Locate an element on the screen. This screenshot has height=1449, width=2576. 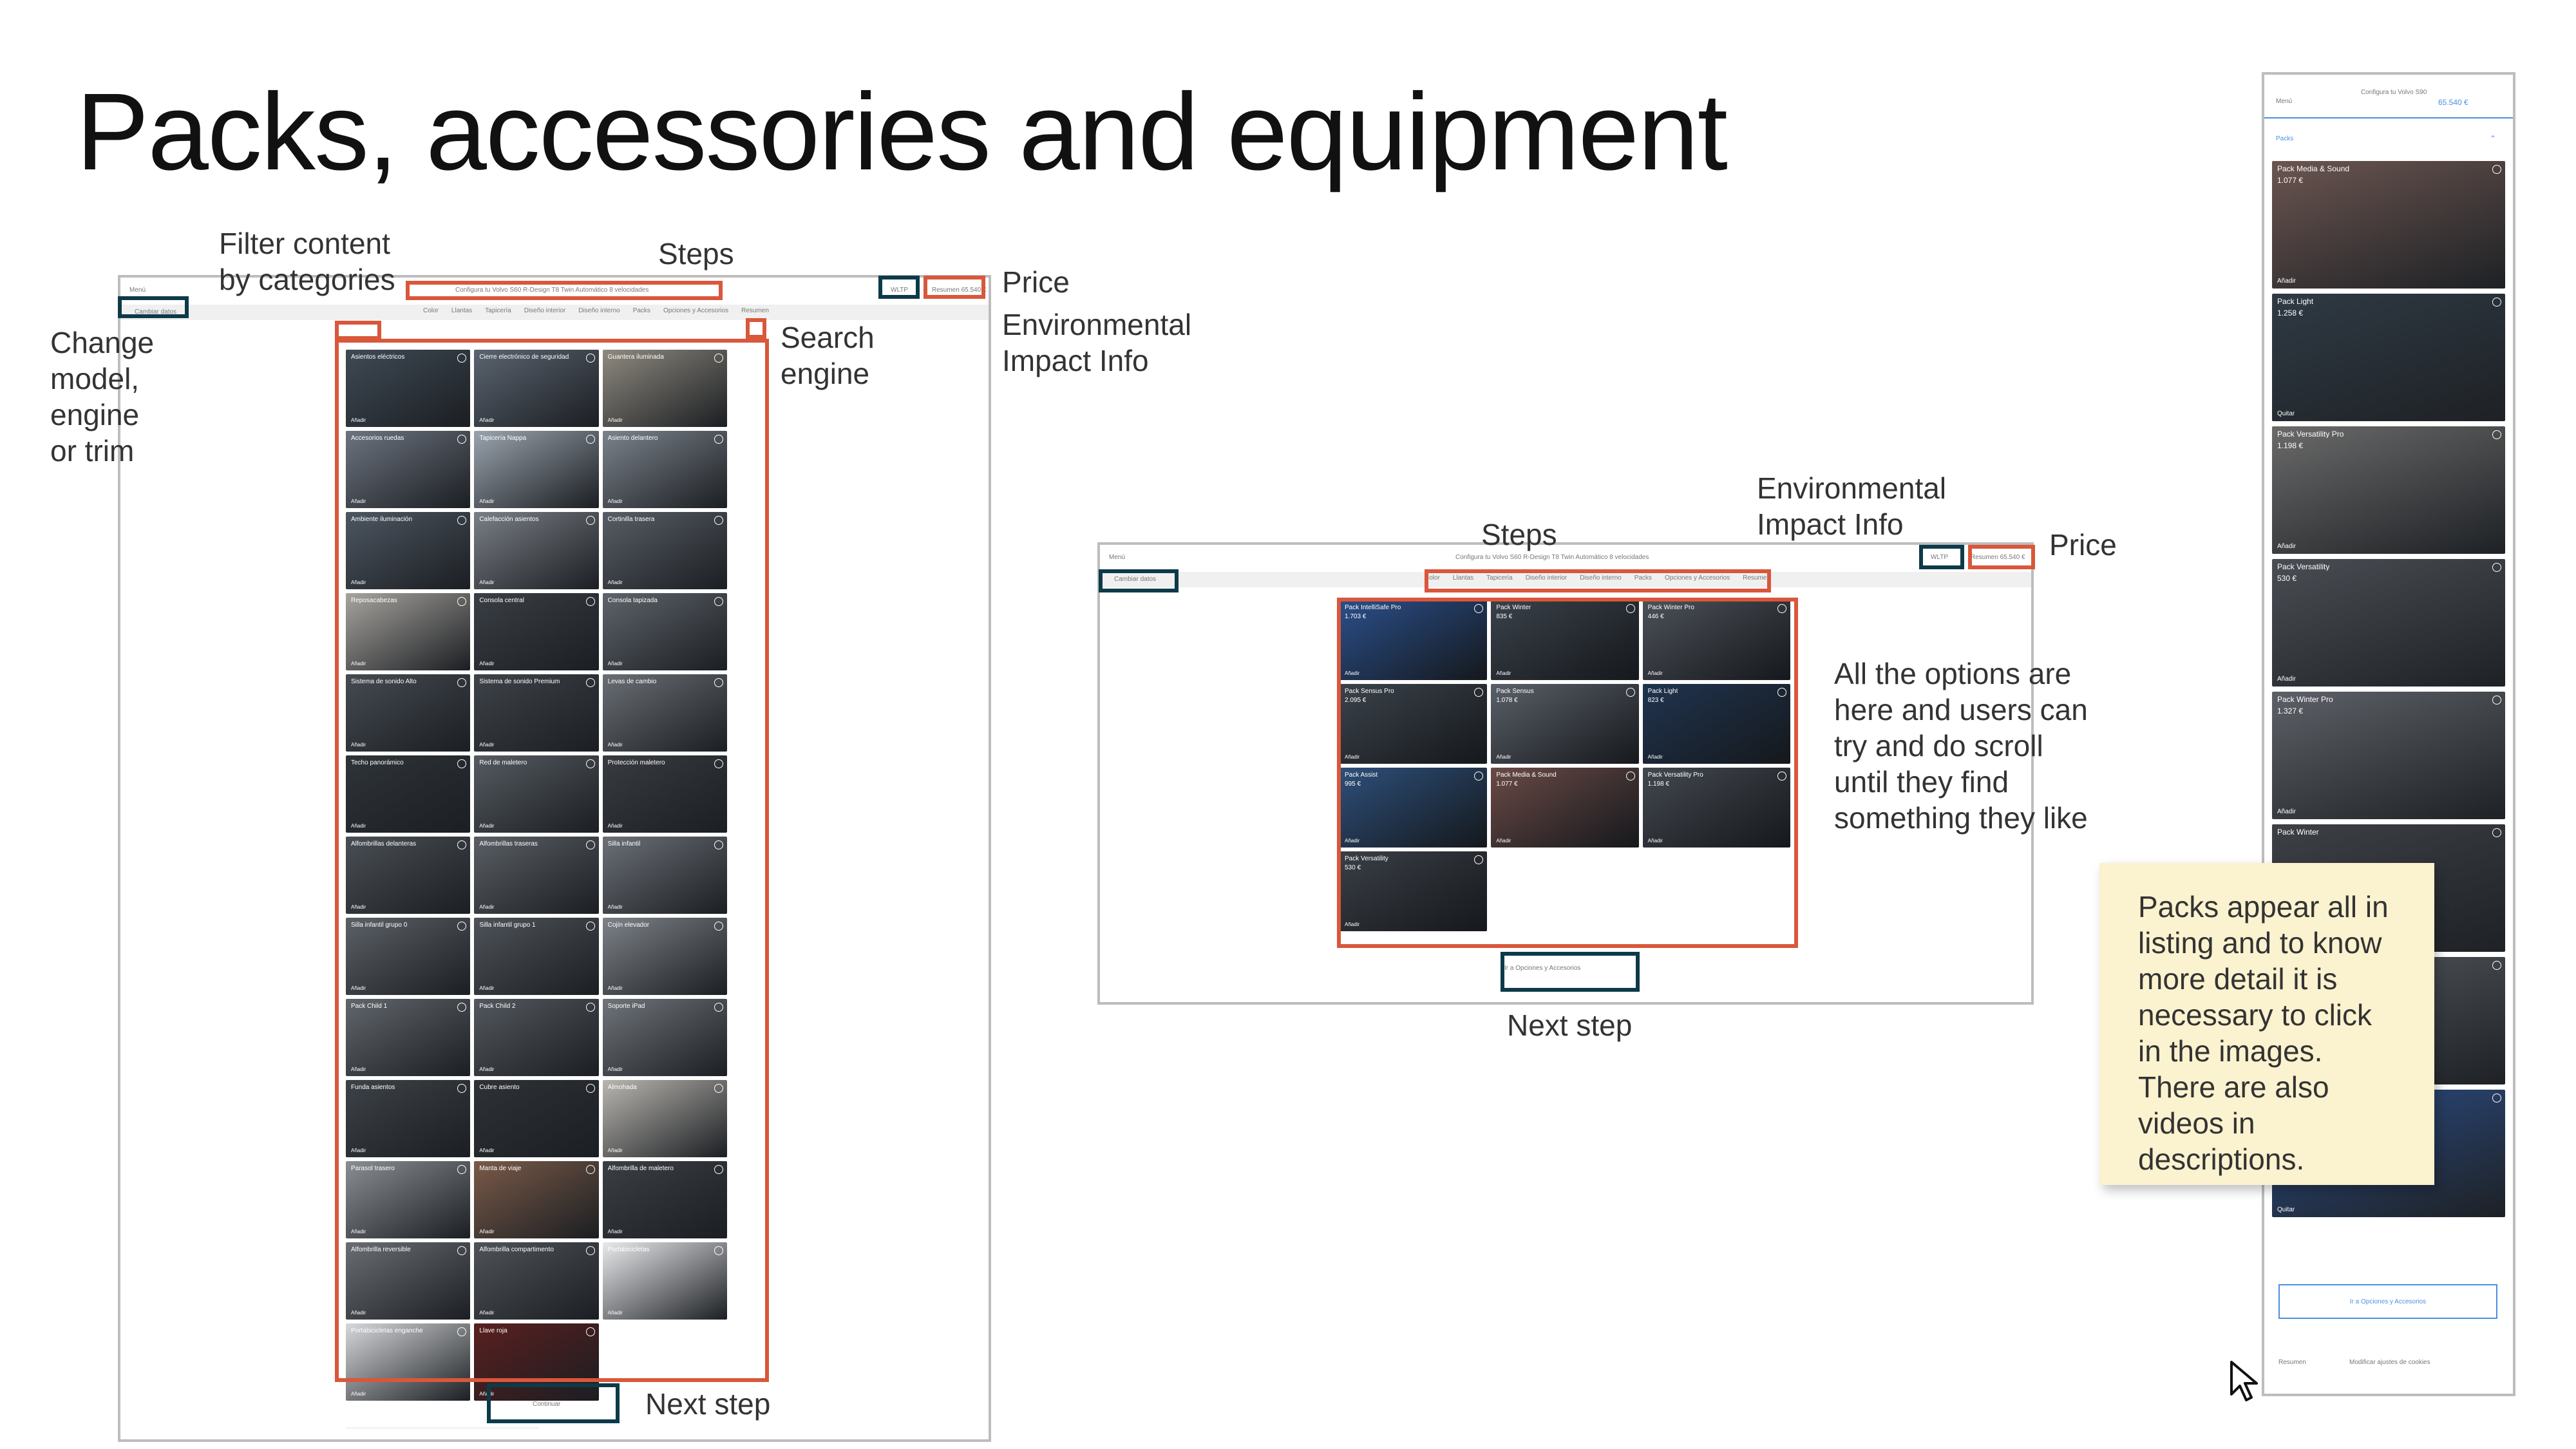
highlight-next-mid is located at coordinates (1570, 972).